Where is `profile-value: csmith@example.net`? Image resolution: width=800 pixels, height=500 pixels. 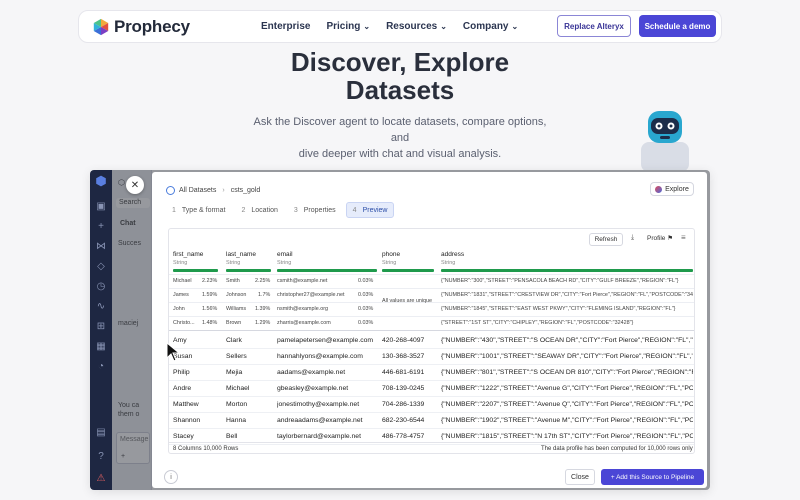
profile-value: csmith@example.net is located at coordinates (302, 281).